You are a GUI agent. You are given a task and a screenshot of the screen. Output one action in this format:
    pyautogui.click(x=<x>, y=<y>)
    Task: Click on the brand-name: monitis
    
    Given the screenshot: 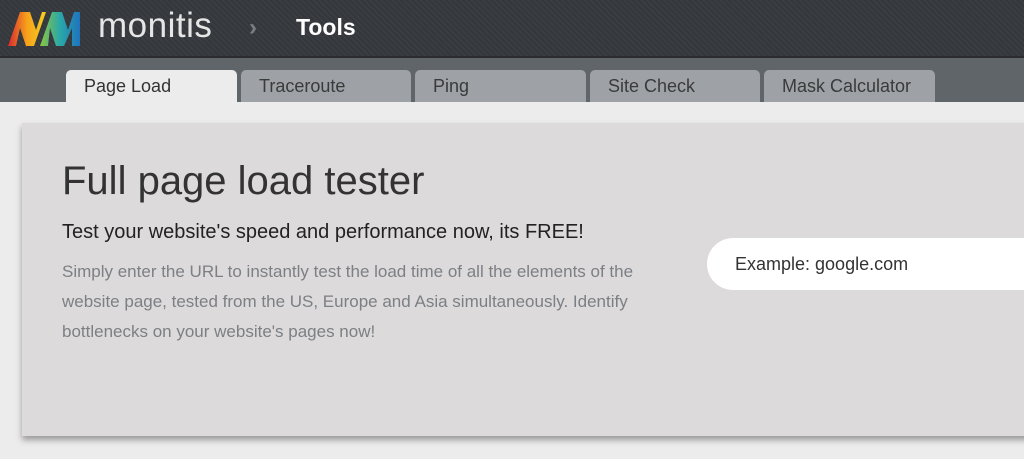 What is the action you would take?
    pyautogui.click(x=155, y=26)
    